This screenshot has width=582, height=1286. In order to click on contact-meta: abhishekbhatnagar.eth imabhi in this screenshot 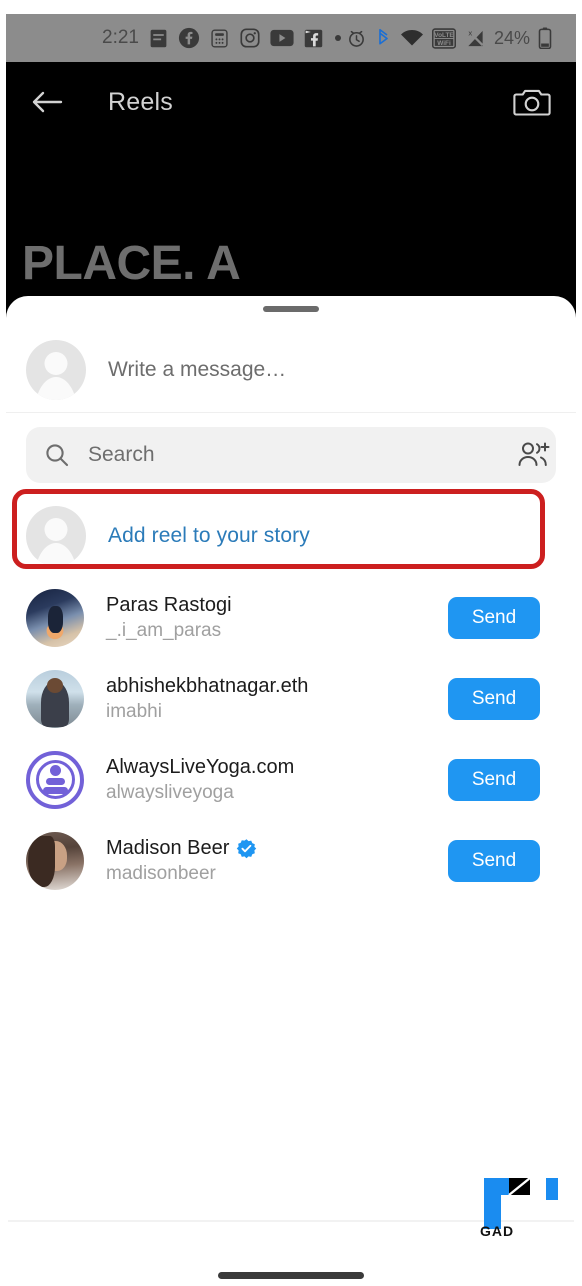, I will do `click(207, 699)`.